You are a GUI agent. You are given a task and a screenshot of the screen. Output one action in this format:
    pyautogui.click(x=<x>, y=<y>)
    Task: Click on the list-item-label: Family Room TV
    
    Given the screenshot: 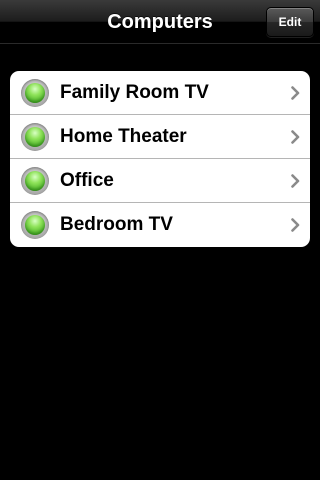 What is the action you would take?
    pyautogui.click(x=134, y=92)
    